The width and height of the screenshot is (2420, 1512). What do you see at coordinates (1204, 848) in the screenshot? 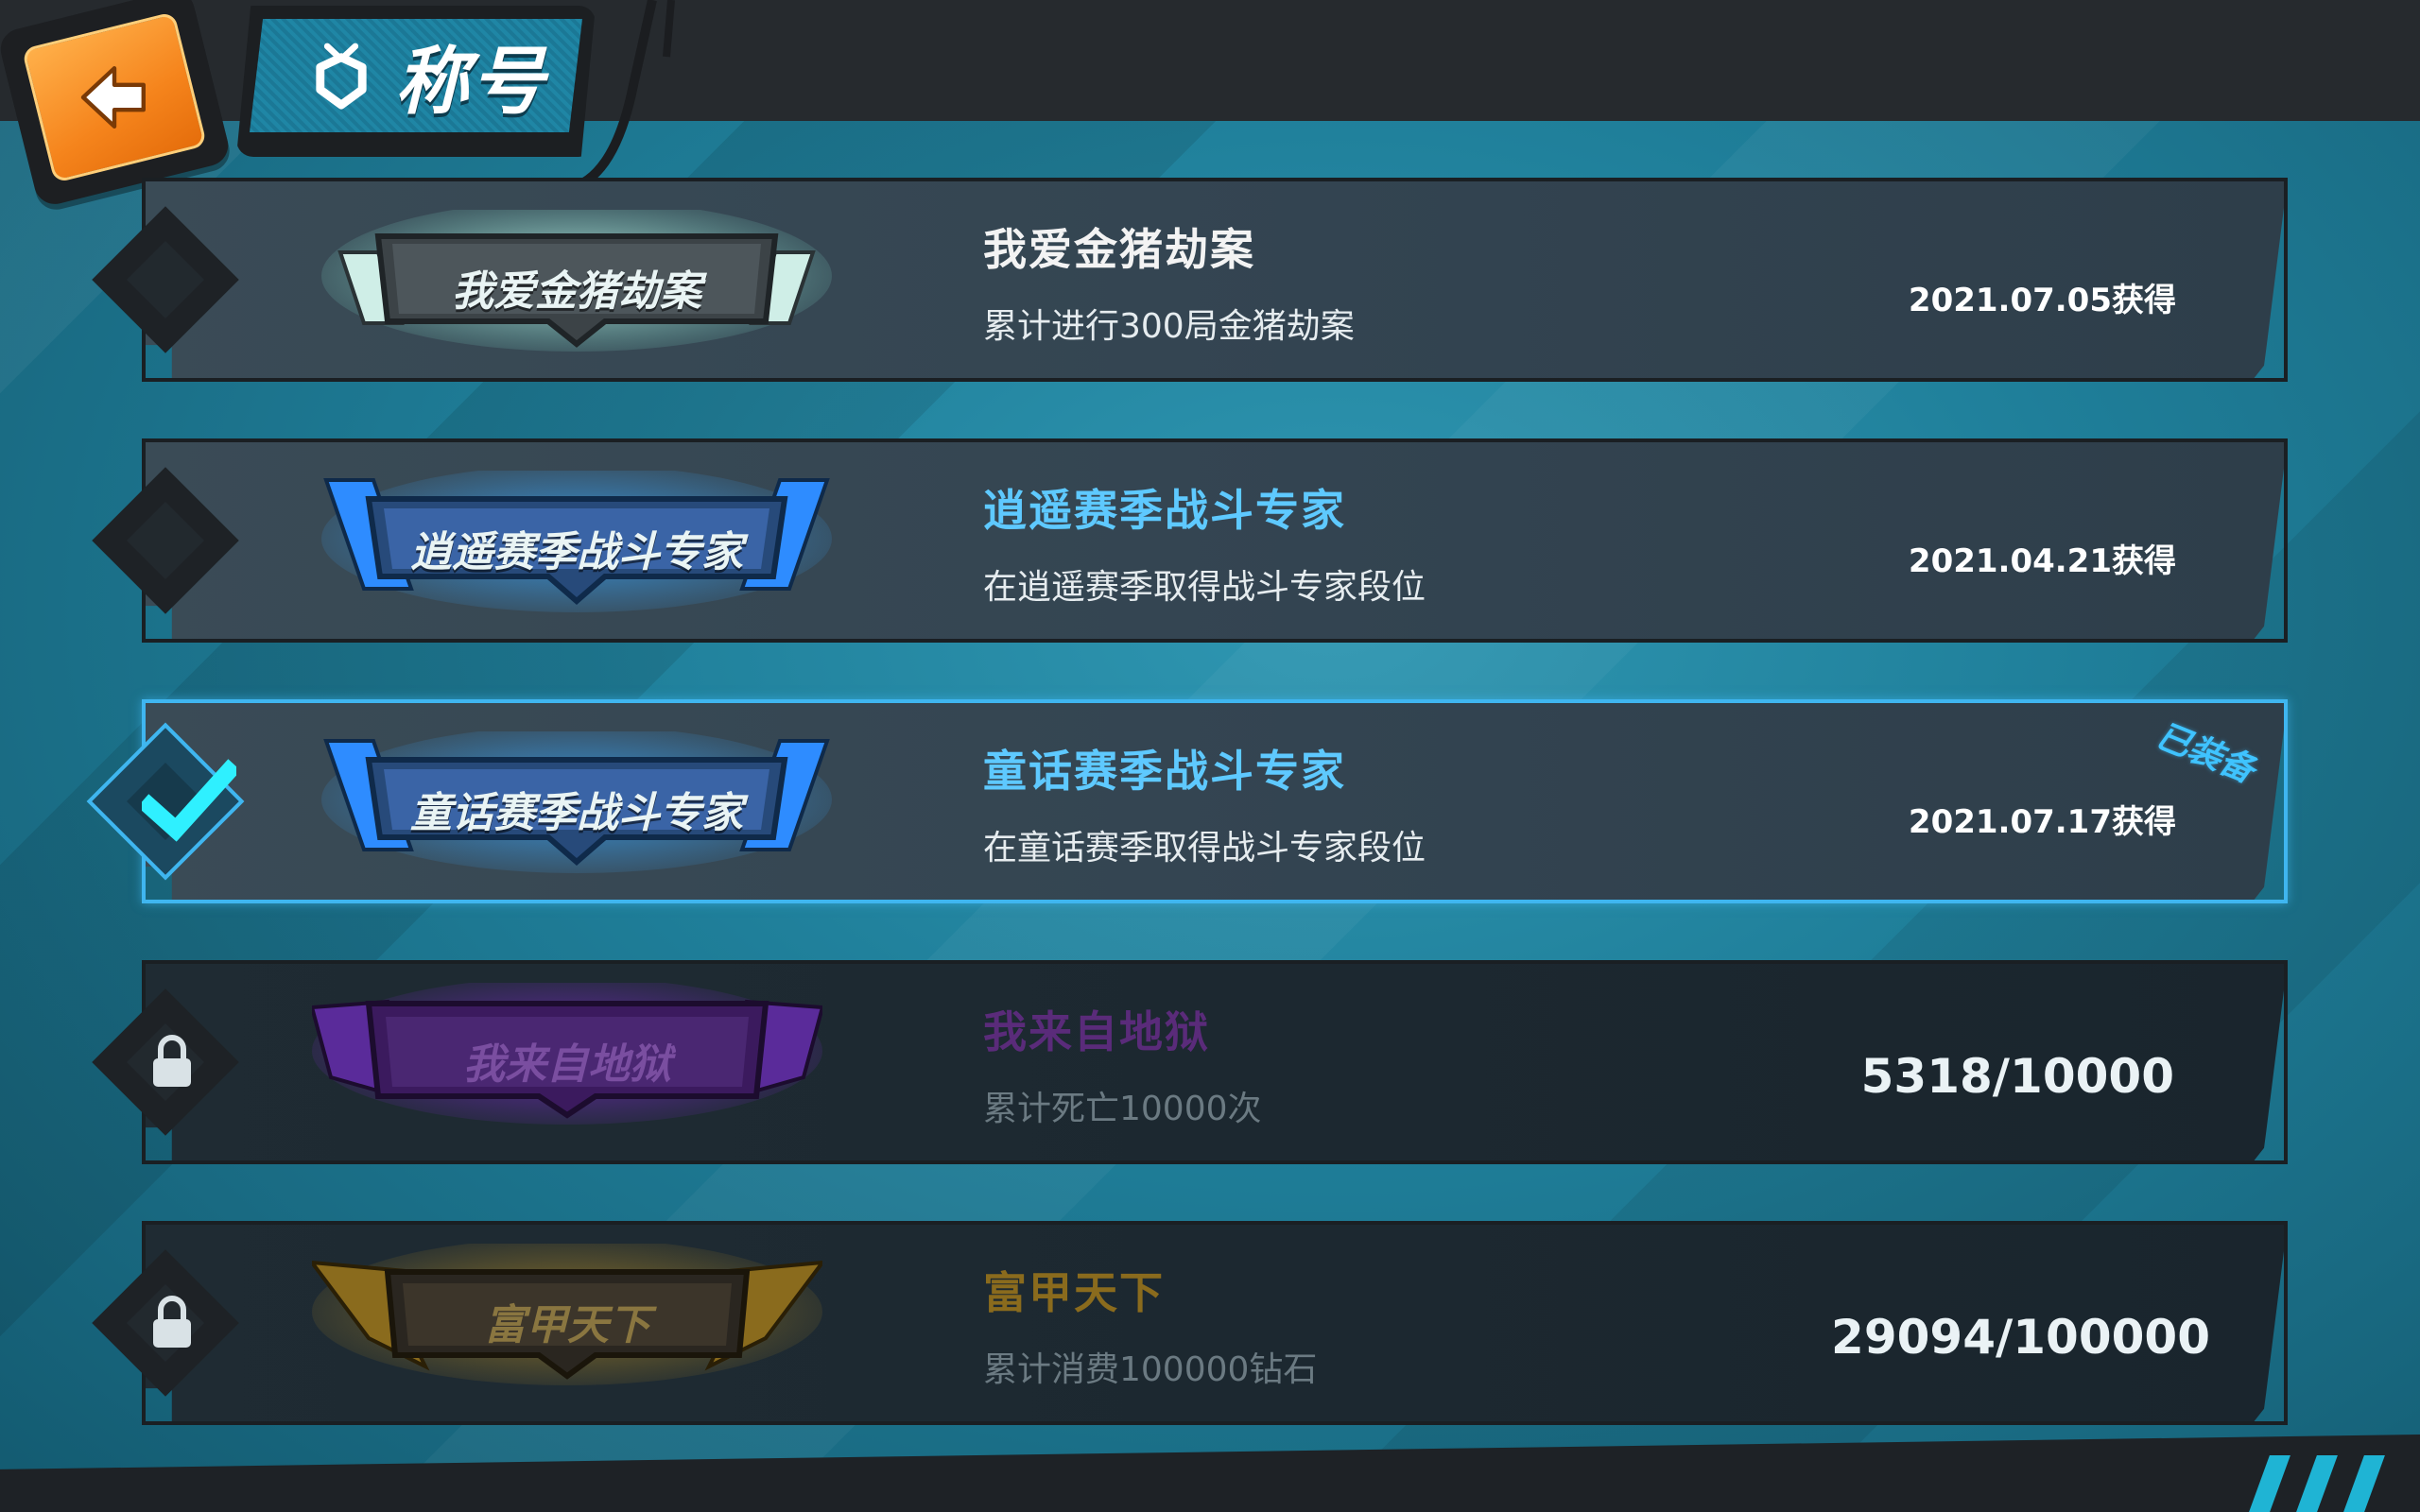
I see `title-desc-3: 在童话赛季取得战斗专家段位` at bounding box center [1204, 848].